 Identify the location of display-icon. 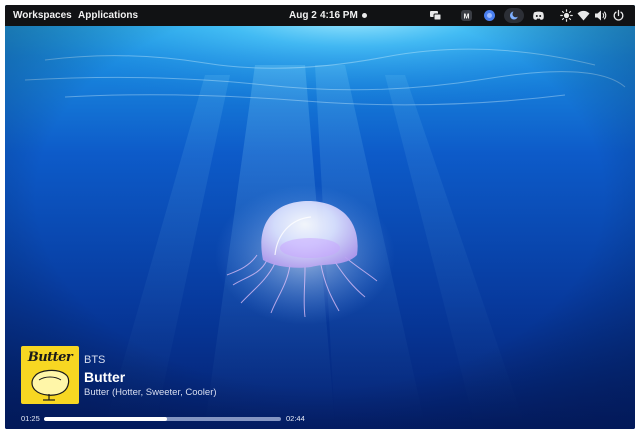
(435, 15).